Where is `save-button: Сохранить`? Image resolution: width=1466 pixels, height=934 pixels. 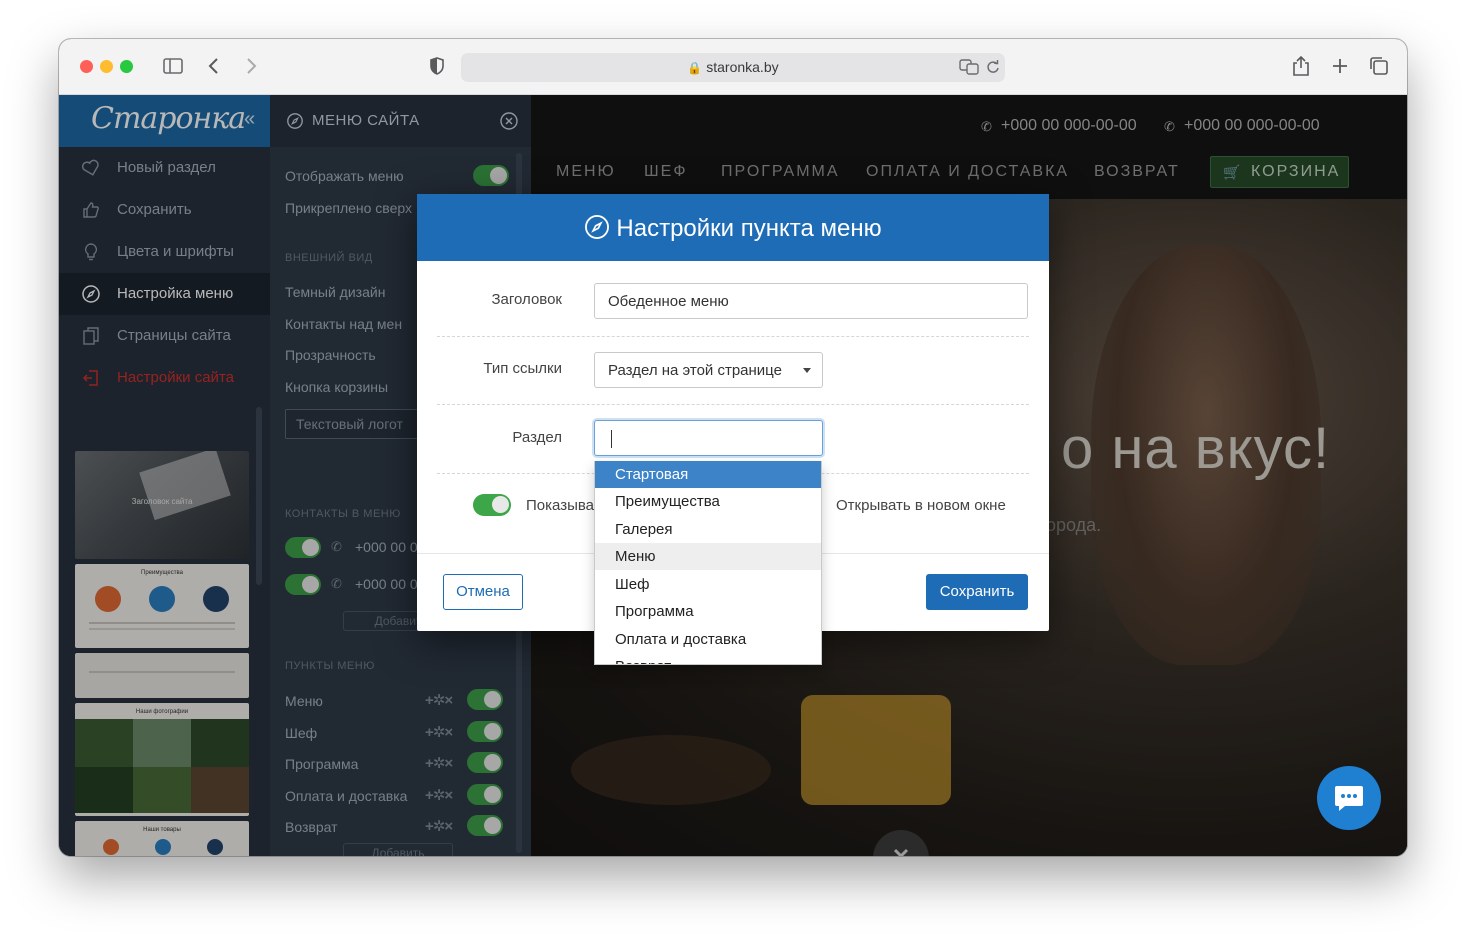 save-button: Сохранить is located at coordinates (977, 592).